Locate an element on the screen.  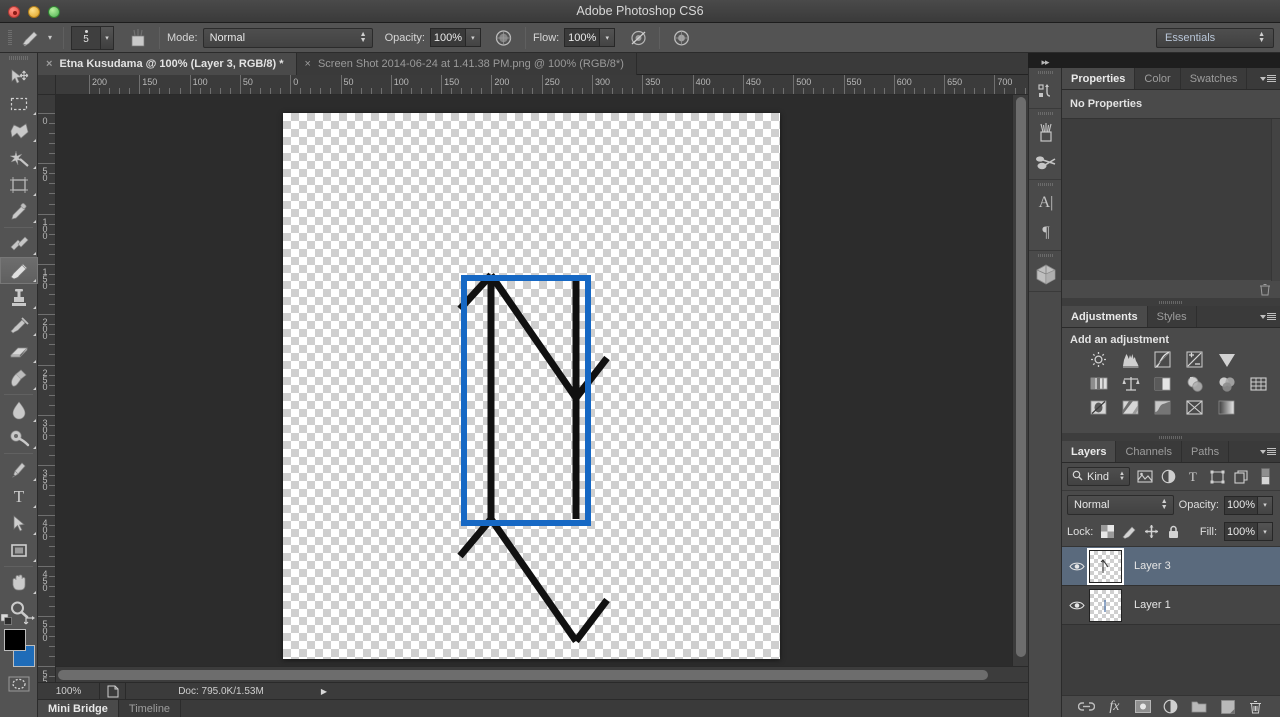
clone-source-icon is located at coordinates (1046, 162).